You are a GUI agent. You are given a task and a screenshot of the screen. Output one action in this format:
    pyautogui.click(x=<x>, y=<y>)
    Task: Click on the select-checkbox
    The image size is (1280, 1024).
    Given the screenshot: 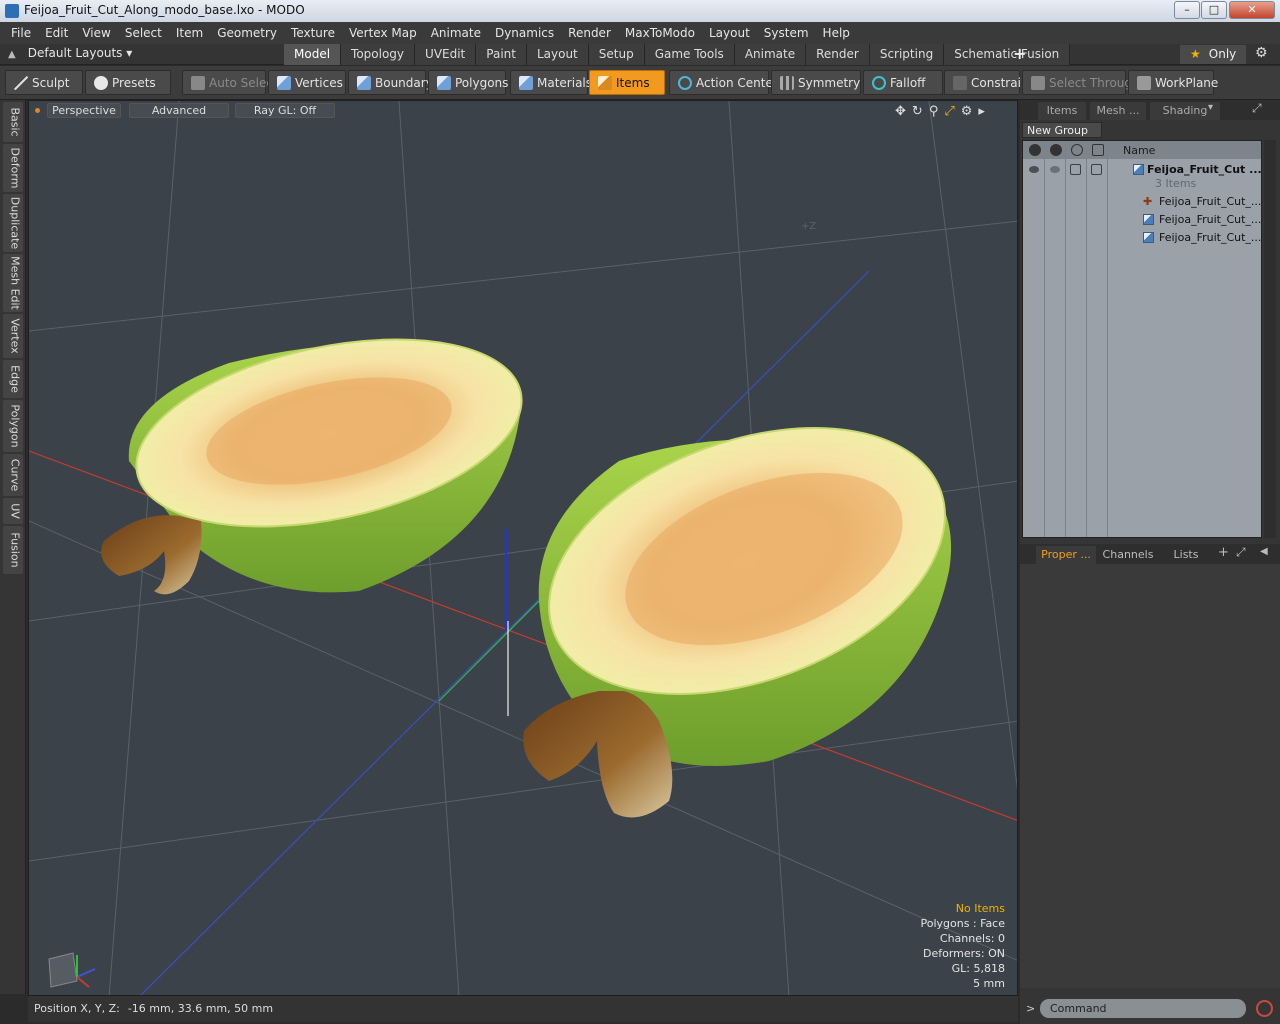 What is the action you would take?
    pyautogui.click(x=1096, y=169)
    